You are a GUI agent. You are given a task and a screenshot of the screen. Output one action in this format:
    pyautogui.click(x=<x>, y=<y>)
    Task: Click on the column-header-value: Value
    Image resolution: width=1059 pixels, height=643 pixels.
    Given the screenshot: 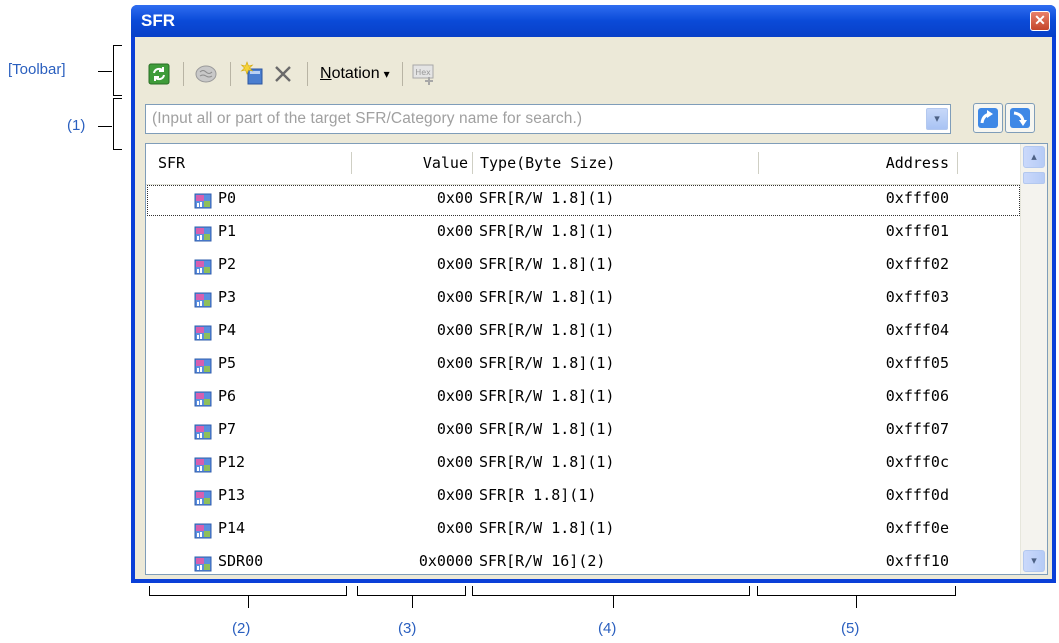 What is the action you would take?
    pyautogui.click(x=445, y=163)
    